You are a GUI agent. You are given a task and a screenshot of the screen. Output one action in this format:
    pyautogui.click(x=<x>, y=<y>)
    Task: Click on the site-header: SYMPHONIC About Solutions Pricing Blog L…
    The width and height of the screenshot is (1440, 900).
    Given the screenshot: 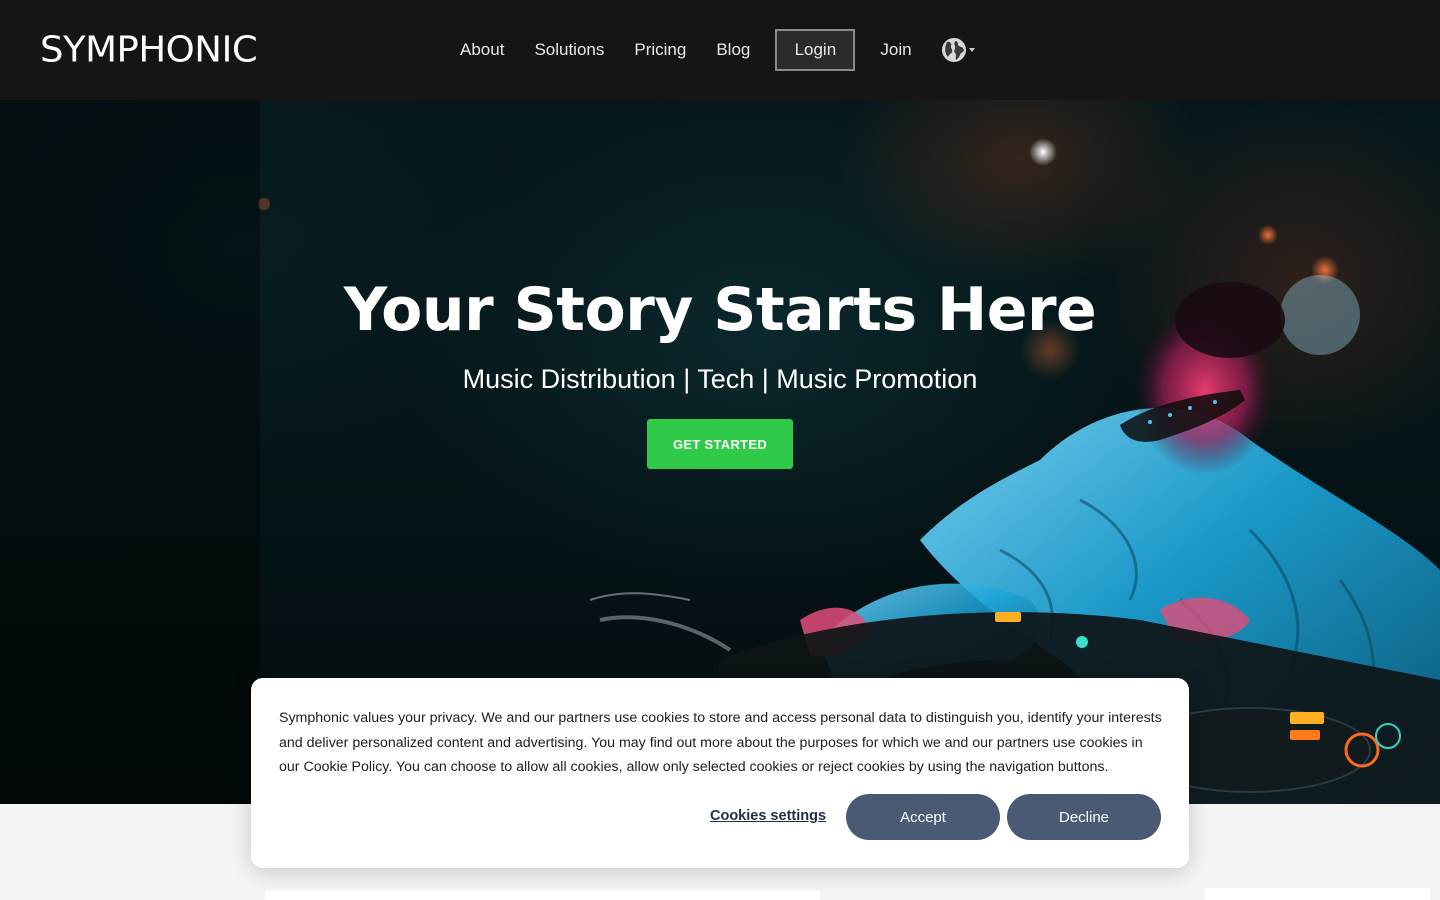 What is the action you would take?
    pyautogui.click(x=720, y=50)
    